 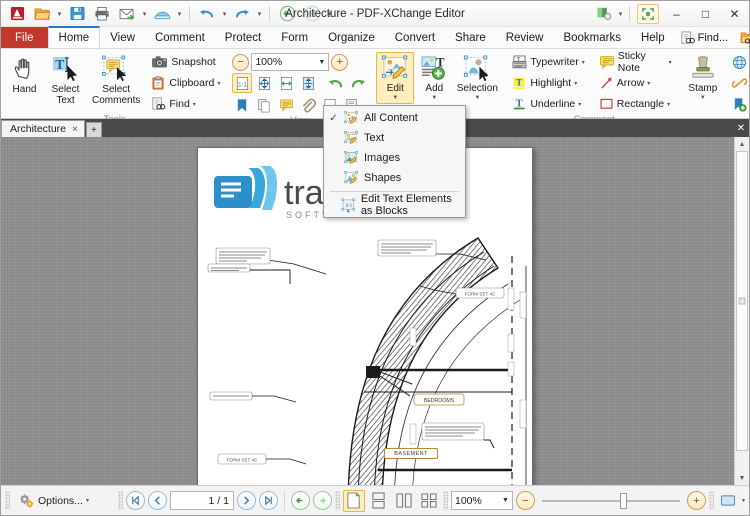 I want to click on rectangle-caret-icon: ▾, so click(x=668, y=104).